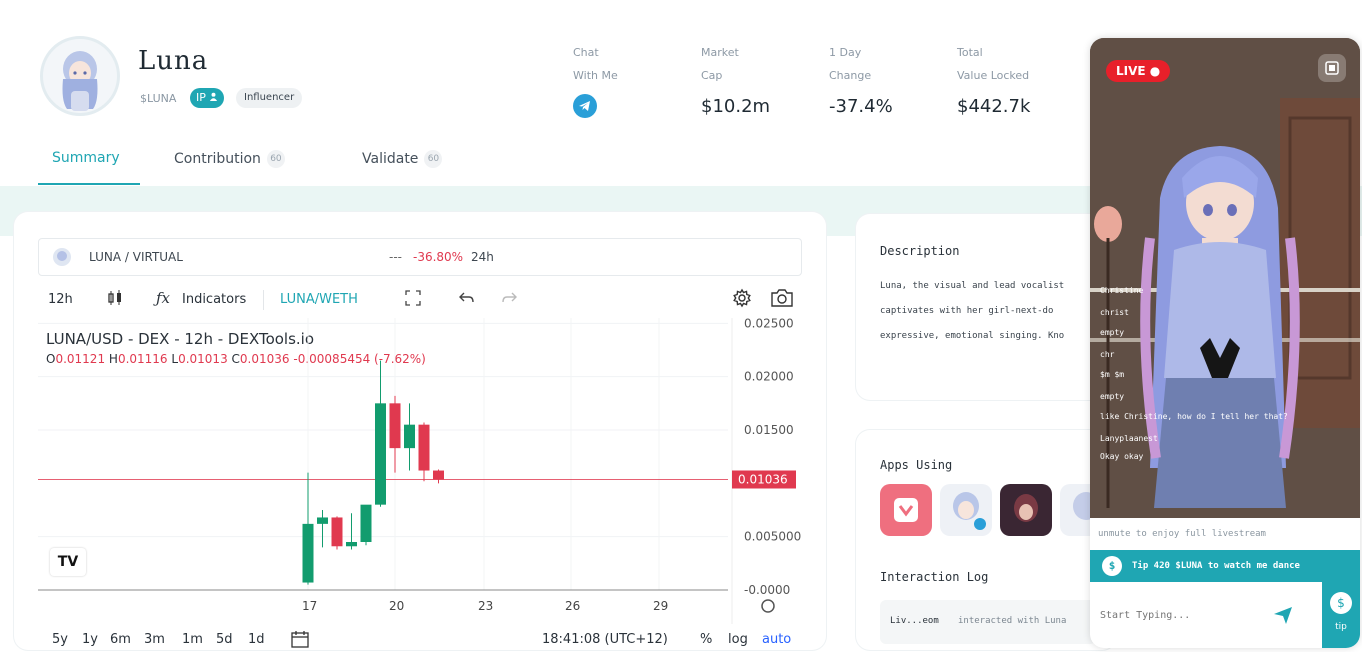 Image resolution: width=1362 pixels, height=652 pixels. I want to click on avatar-illustration, so click(80, 76).